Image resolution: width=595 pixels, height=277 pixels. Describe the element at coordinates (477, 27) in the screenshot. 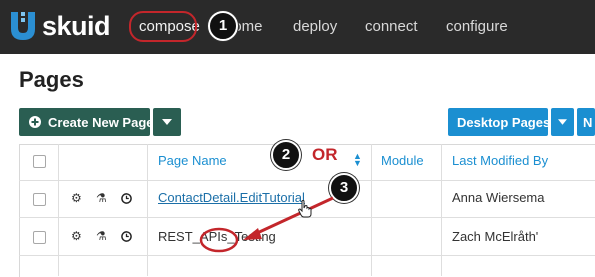

I see `nav-configure: configure` at that location.